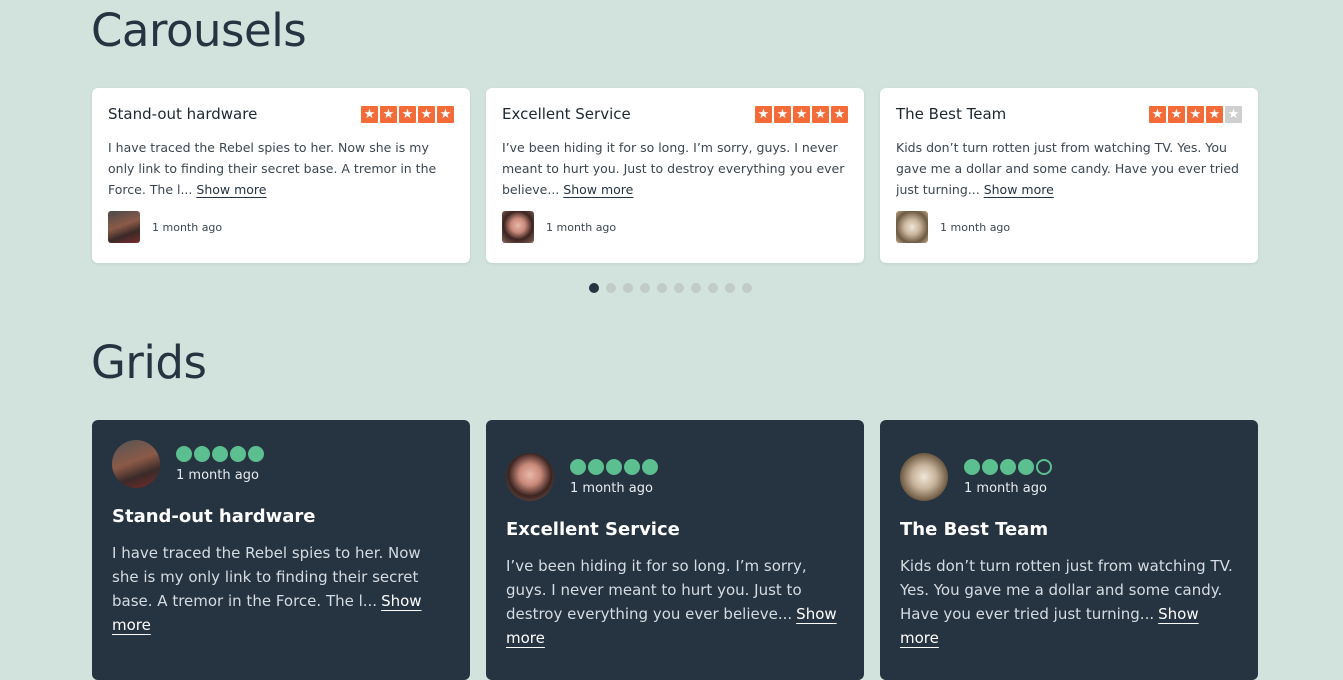 The height and width of the screenshot is (680, 1343). Describe the element at coordinates (1233, 114) in the screenshot. I see `star-empty-icon: ★` at that location.